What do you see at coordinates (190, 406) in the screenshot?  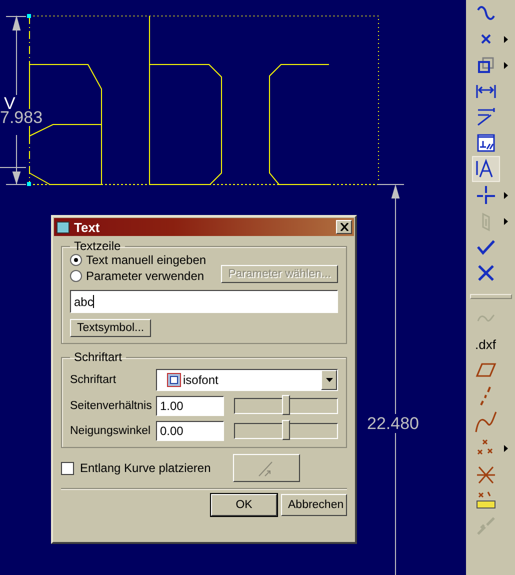 I see `aspect-ratio-field: 1.00` at bounding box center [190, 406].